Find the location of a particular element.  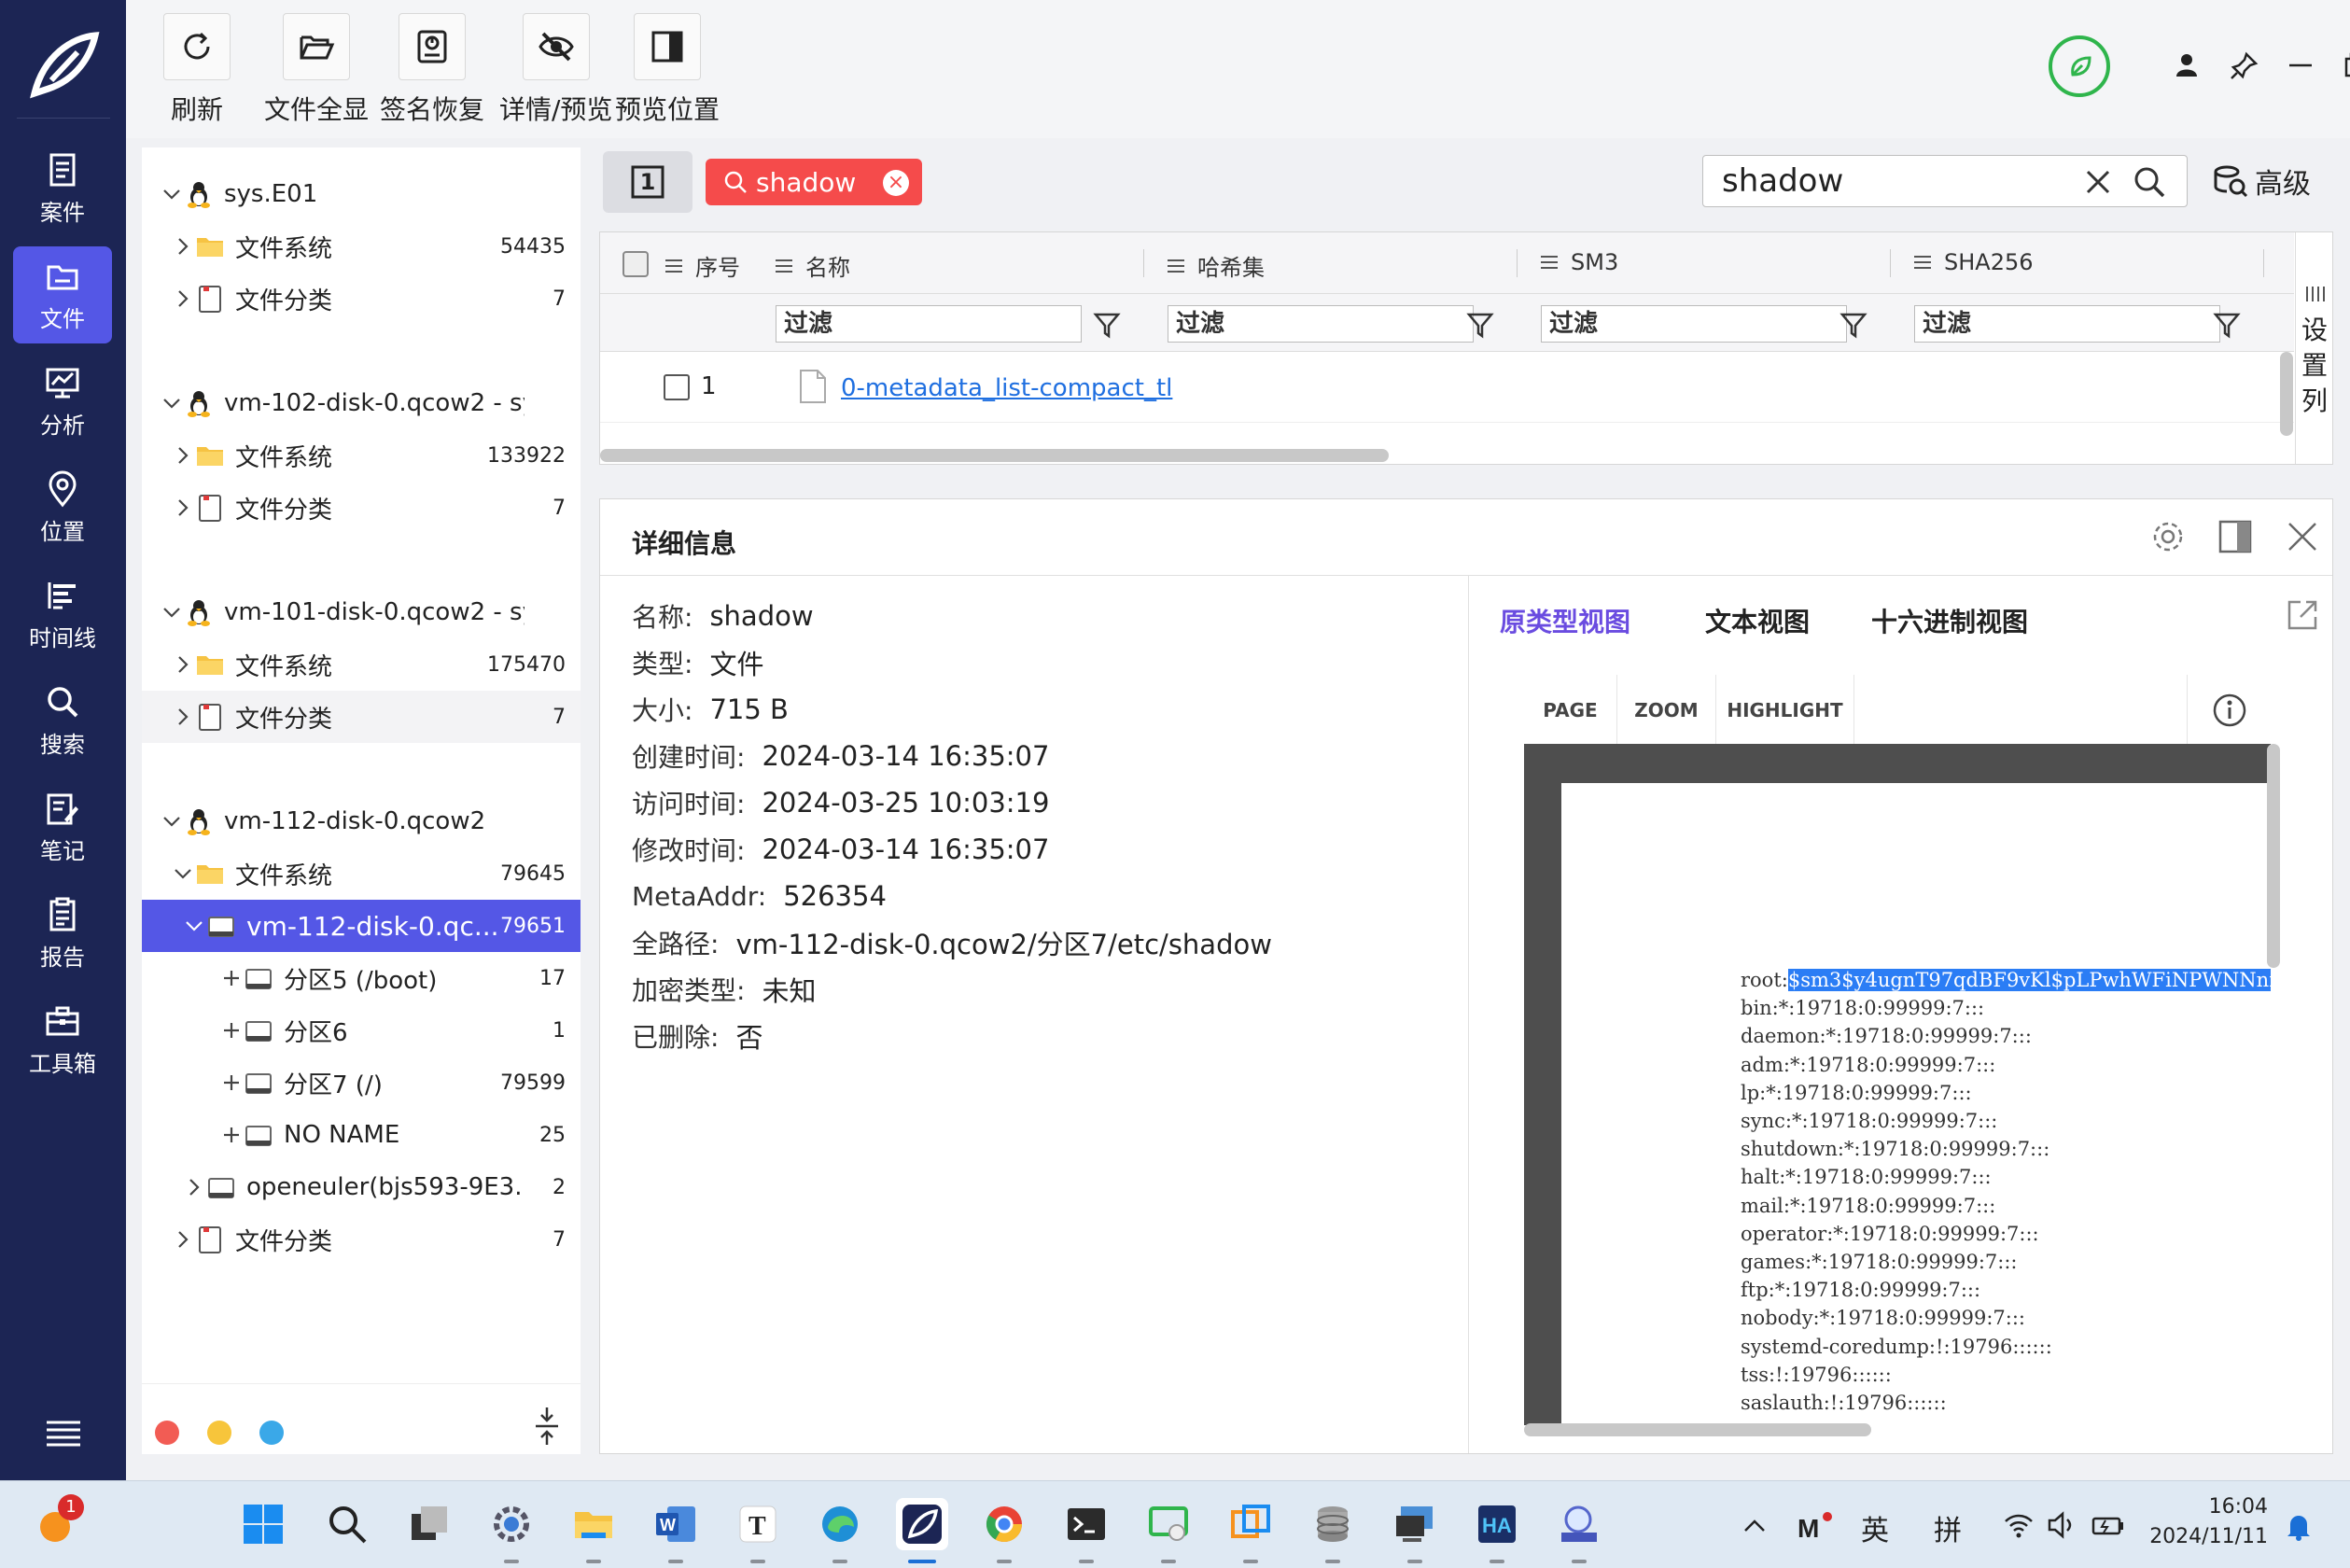

signature-restore-button: 签名恢复 is located at coordinates (432, 70).